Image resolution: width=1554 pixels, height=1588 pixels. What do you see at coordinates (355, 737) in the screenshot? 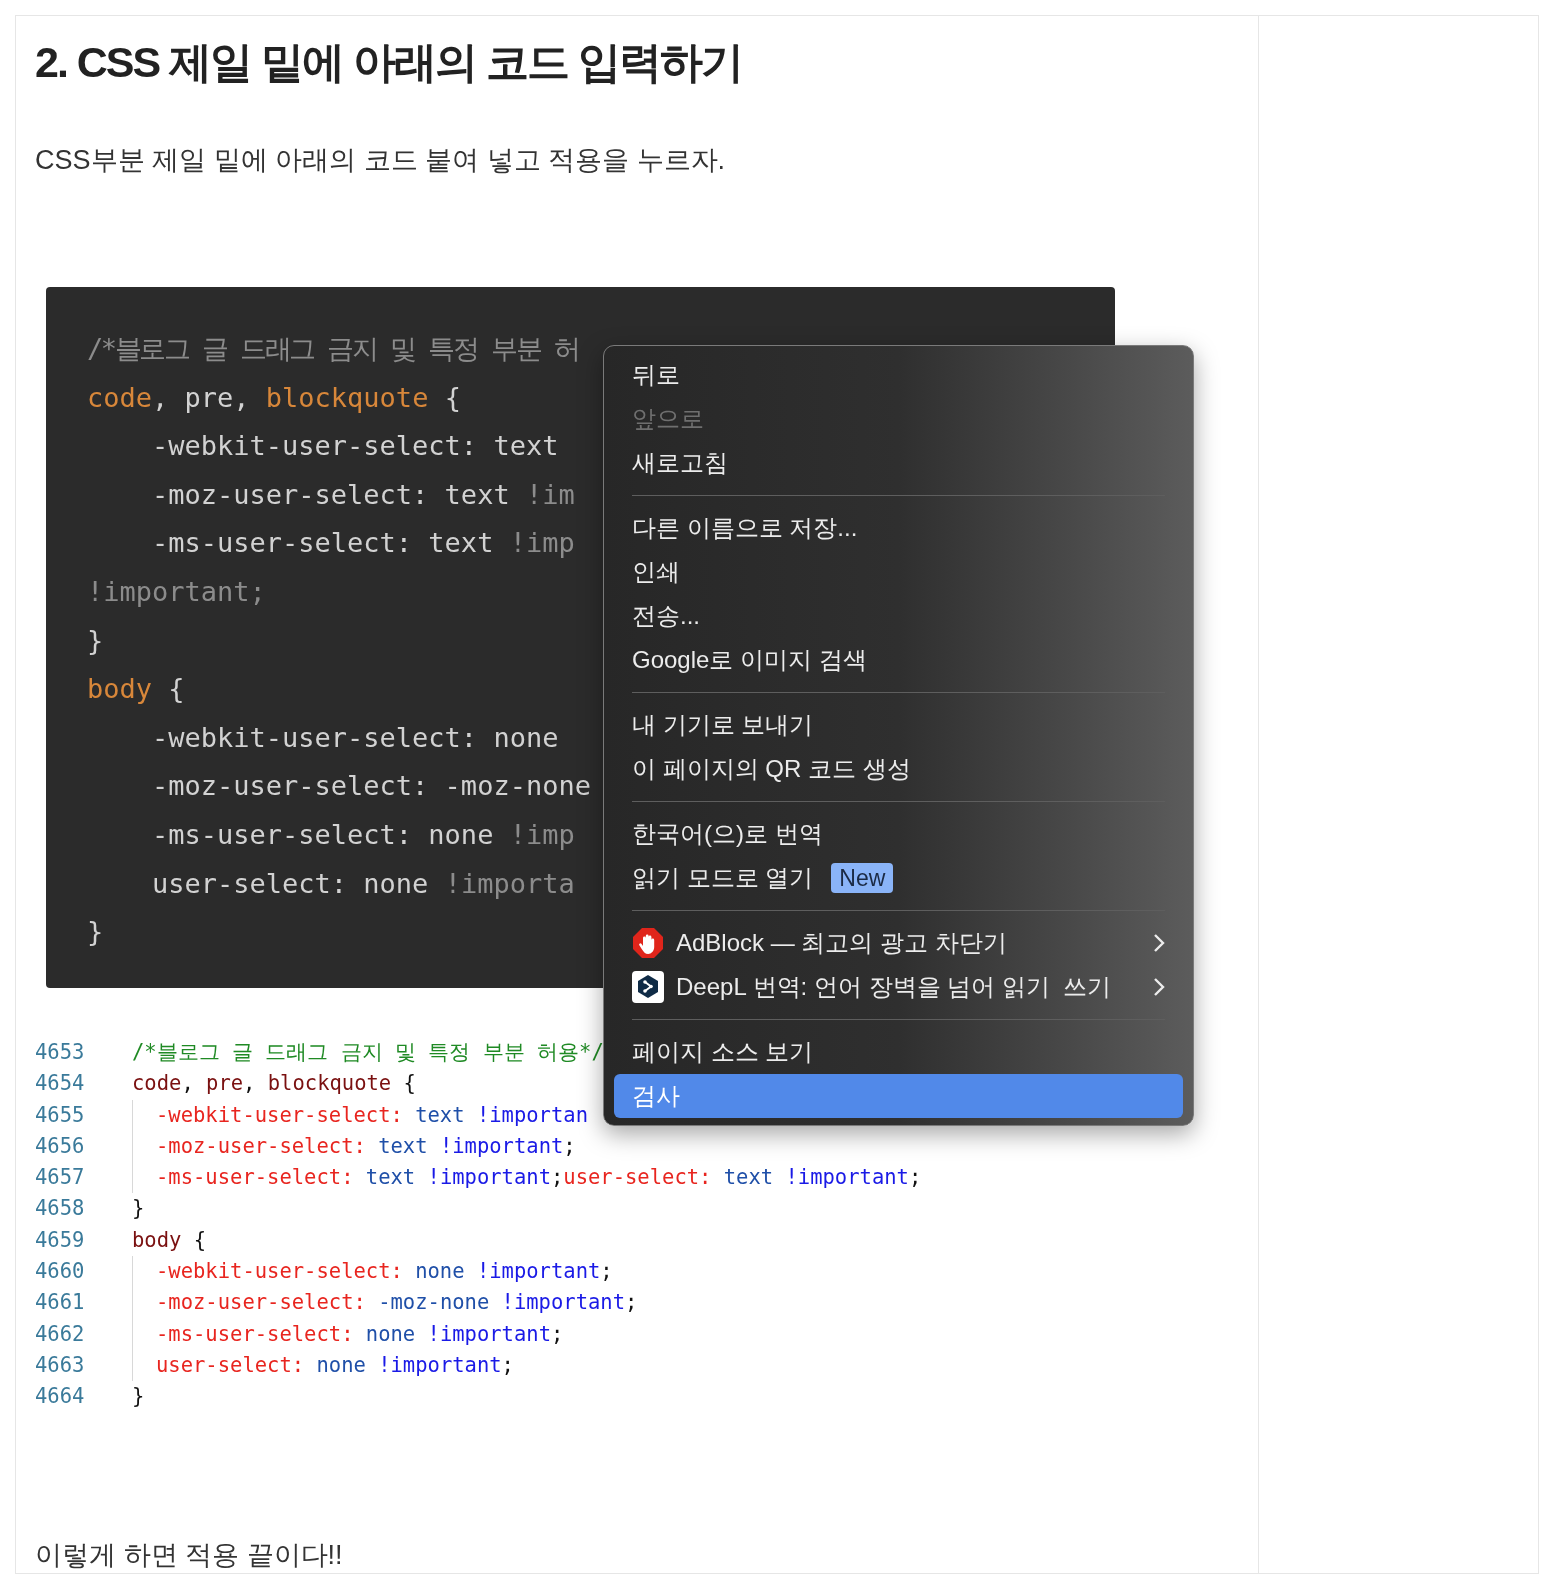
I see `code-line: -webkit-user-select: none` at bounding box center [355, 737].